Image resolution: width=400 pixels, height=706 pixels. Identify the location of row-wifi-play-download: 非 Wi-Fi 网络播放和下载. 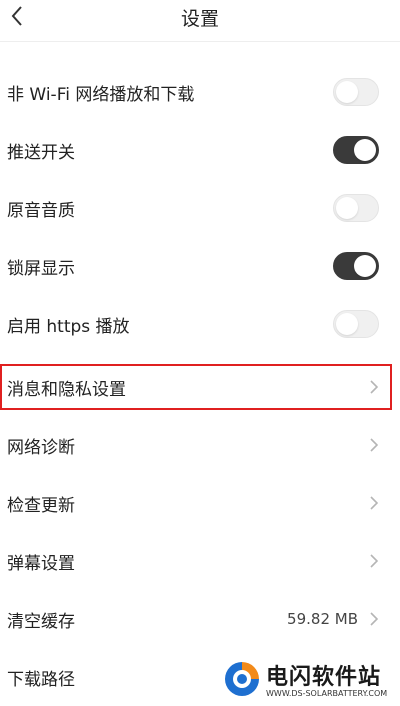
(200, 92).